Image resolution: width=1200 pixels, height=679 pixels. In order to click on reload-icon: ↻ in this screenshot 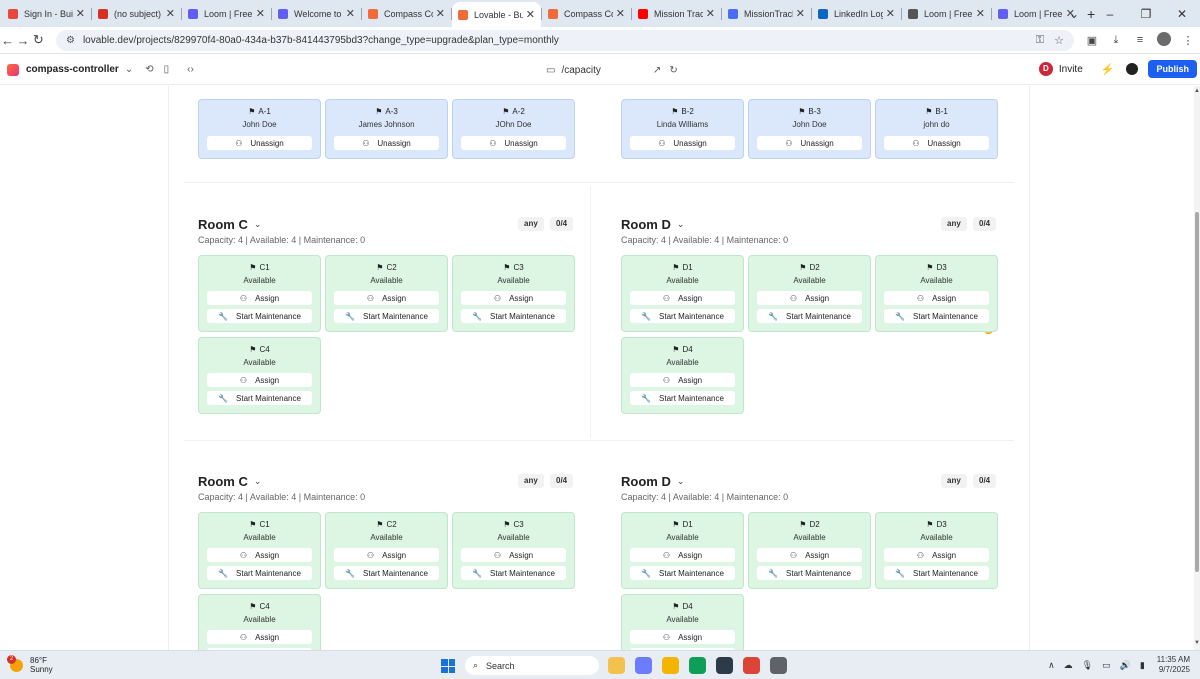, I will do `click(38, 40)`.